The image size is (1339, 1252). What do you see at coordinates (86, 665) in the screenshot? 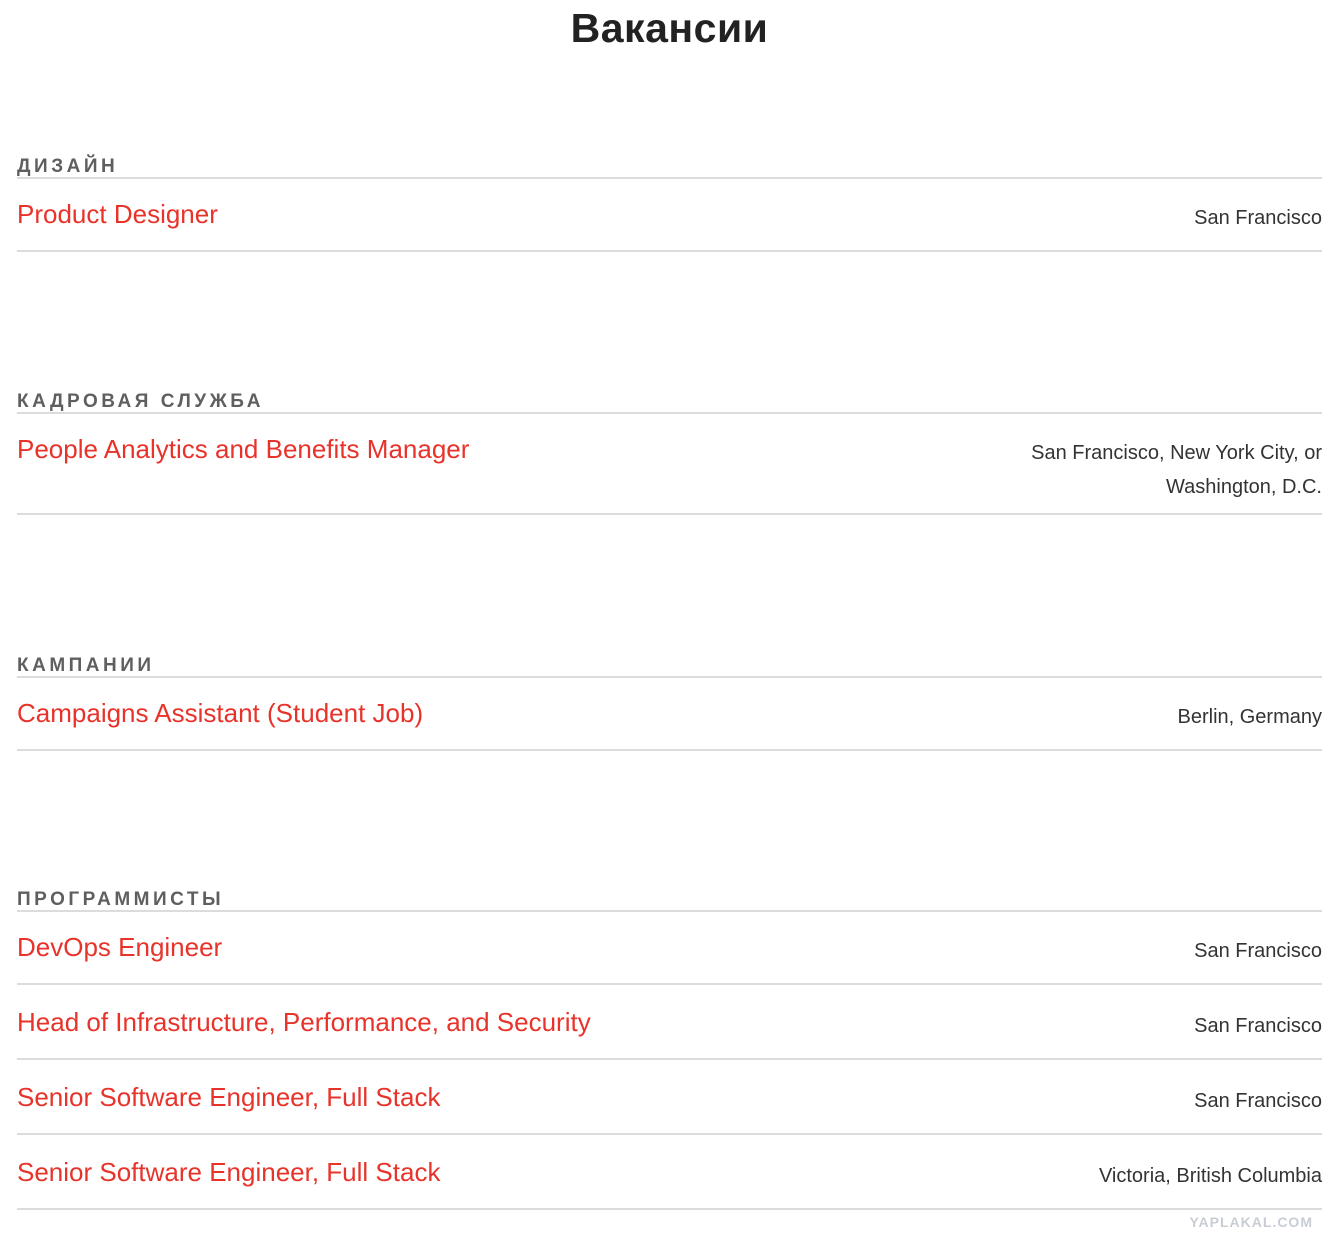
I see `section-heading-label: КАМПАНИИ` at bounding box center [86, 665].